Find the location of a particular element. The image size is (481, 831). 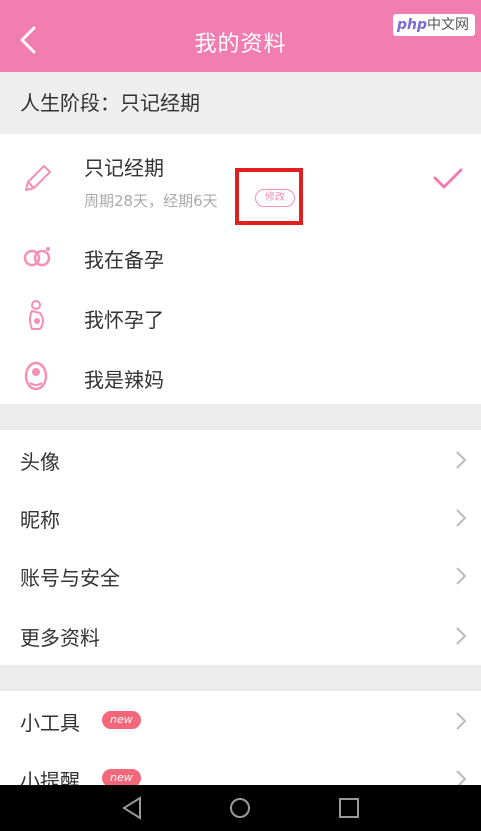

status-bar is located at coordinates (240, 4).